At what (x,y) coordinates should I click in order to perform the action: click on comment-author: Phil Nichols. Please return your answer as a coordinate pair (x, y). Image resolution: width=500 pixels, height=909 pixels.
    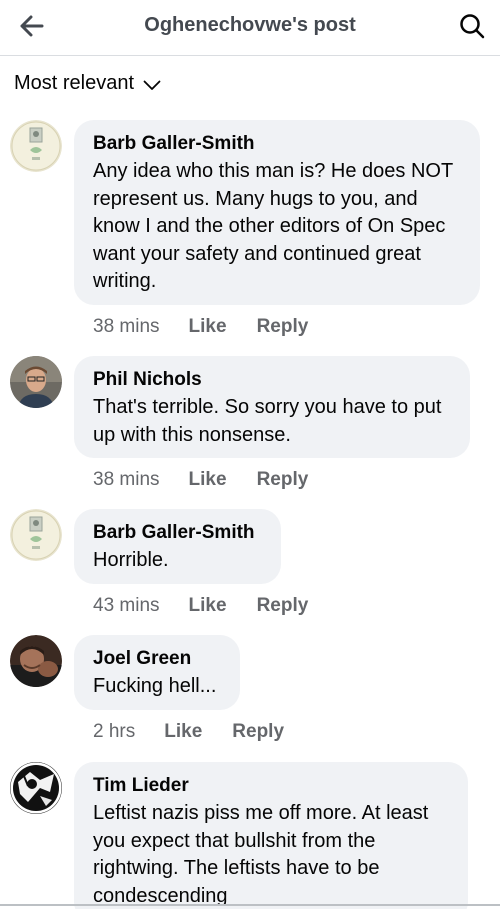
    Looking at the image, I should click on (272, 380).